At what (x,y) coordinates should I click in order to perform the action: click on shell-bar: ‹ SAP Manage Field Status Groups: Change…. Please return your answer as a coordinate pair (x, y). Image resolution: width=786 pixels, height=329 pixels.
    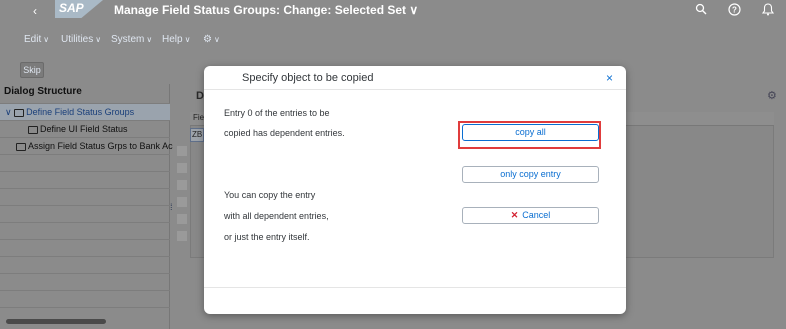
    Looking at the image, I should click on (393, 12).